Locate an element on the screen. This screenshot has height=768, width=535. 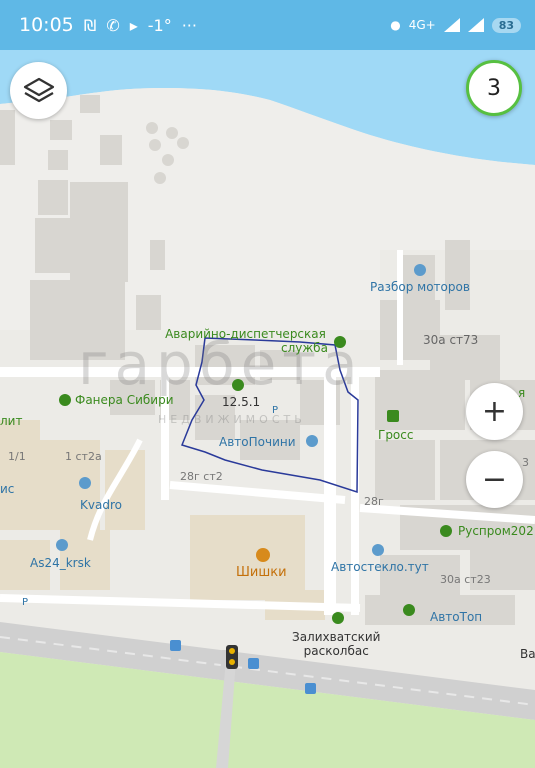
poi-label-parts: Разбор моторов is located at coordinates (420, 287).